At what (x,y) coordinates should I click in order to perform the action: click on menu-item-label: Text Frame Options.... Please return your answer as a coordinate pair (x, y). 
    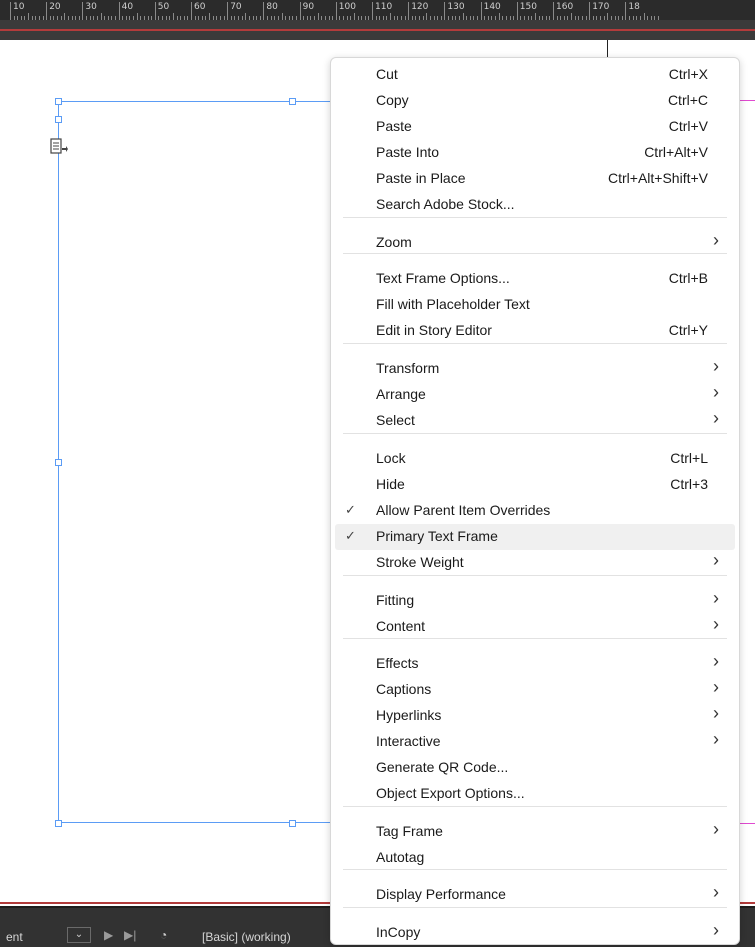
    Looking at the image, I should click on (443, 278).